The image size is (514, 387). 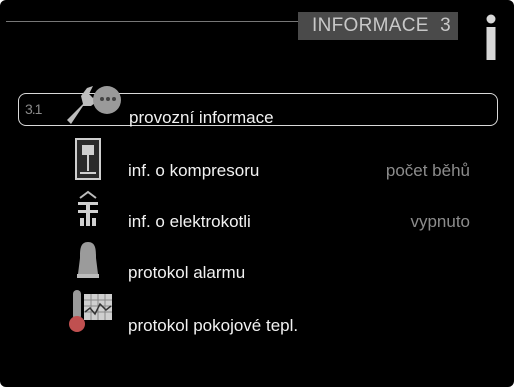 What do you see at coordinates (258, 265) in the screenshot?
I see `menu-item-protokol-alarmu: protokol alarmu` at bounding box center [258, 265].